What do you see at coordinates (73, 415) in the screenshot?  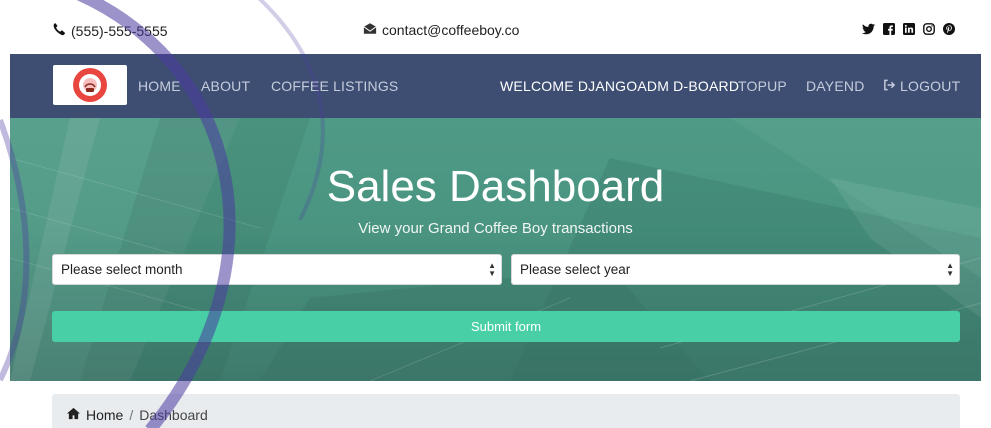 I see `home-icon` at bounding box center [73, 415].